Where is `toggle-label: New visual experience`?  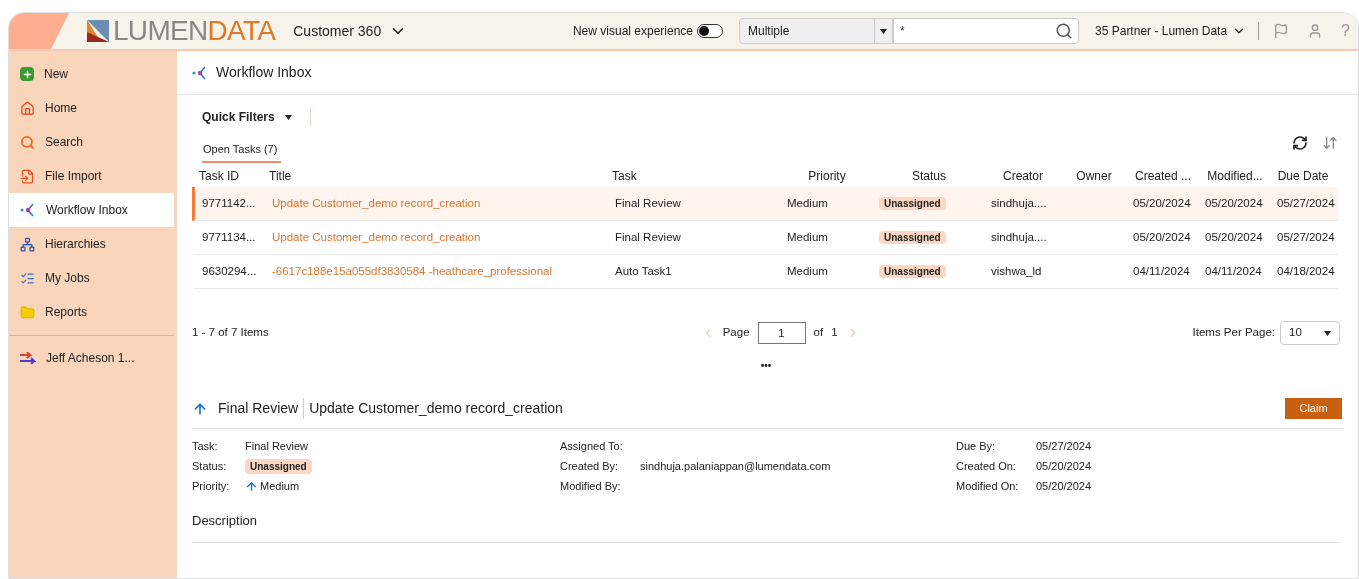 toggle-label: New visual experience is located at coordinates (632, 31).